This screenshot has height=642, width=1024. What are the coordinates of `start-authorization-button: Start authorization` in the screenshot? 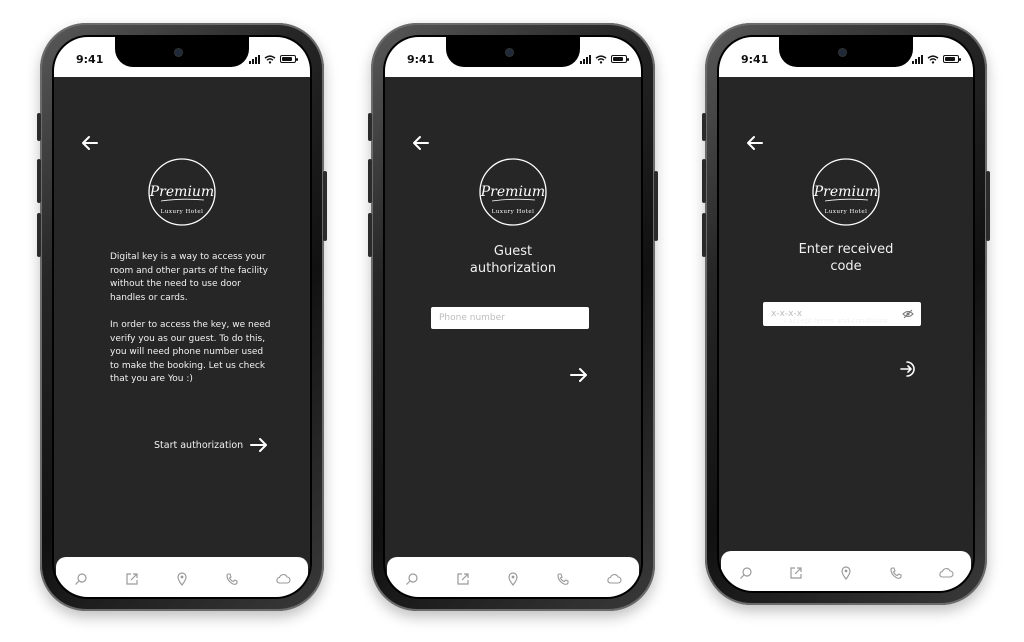 It's located at (211, 445).